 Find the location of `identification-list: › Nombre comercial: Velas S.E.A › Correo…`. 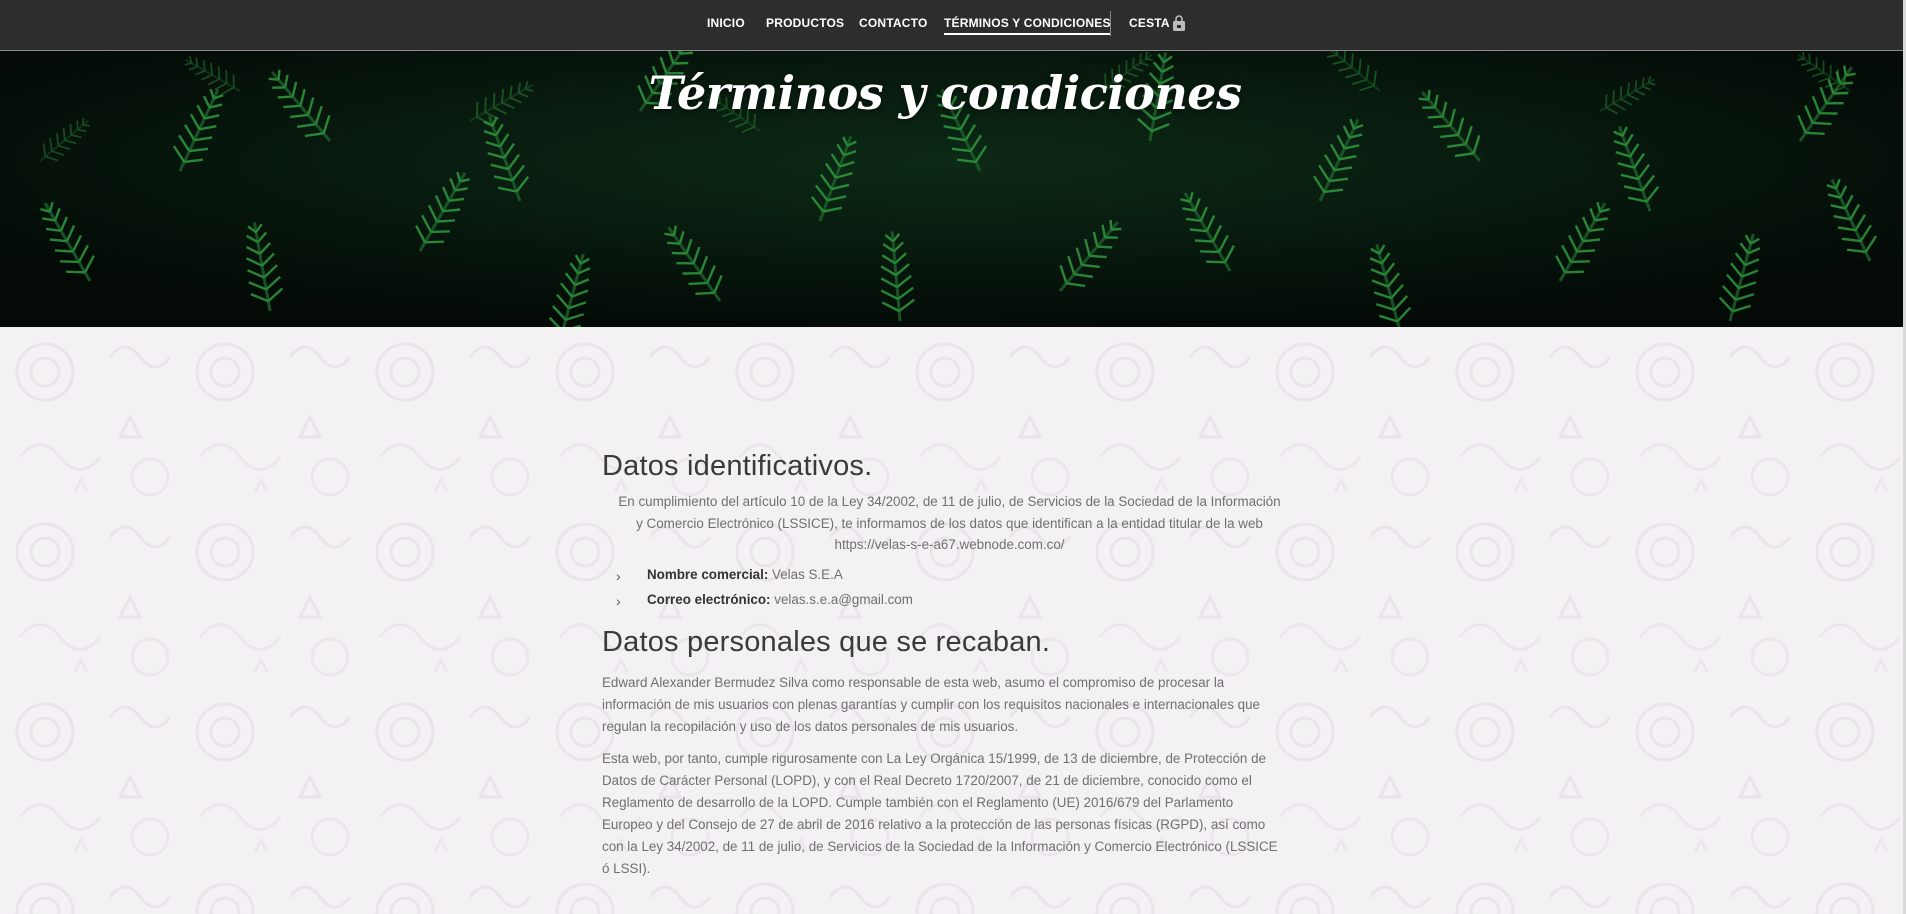

identification-list: › Nombre comercial: Velas S.E.A › Correo… is located at coordinates (949, 590).